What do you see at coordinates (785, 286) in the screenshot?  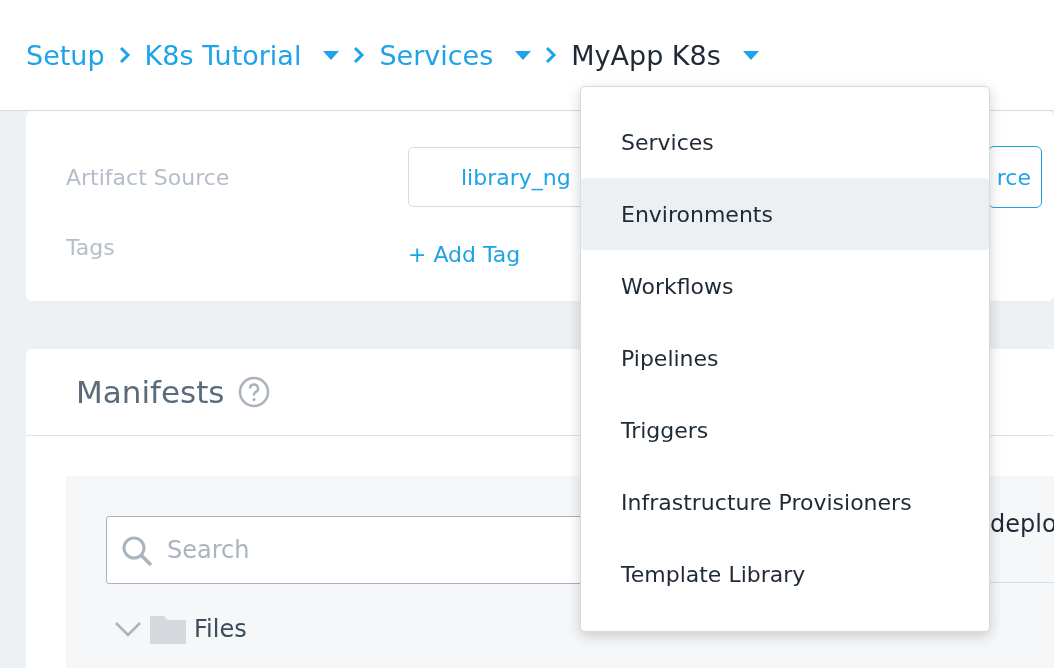 I see `menu-item: Workflows` at bounding box center [785, 286].